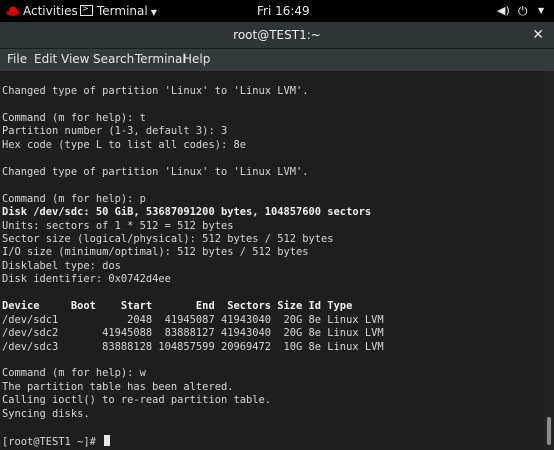  Describe the element at coordinates (523, 11) in the screenshot. I see `power-icon: ⏻` at that location.